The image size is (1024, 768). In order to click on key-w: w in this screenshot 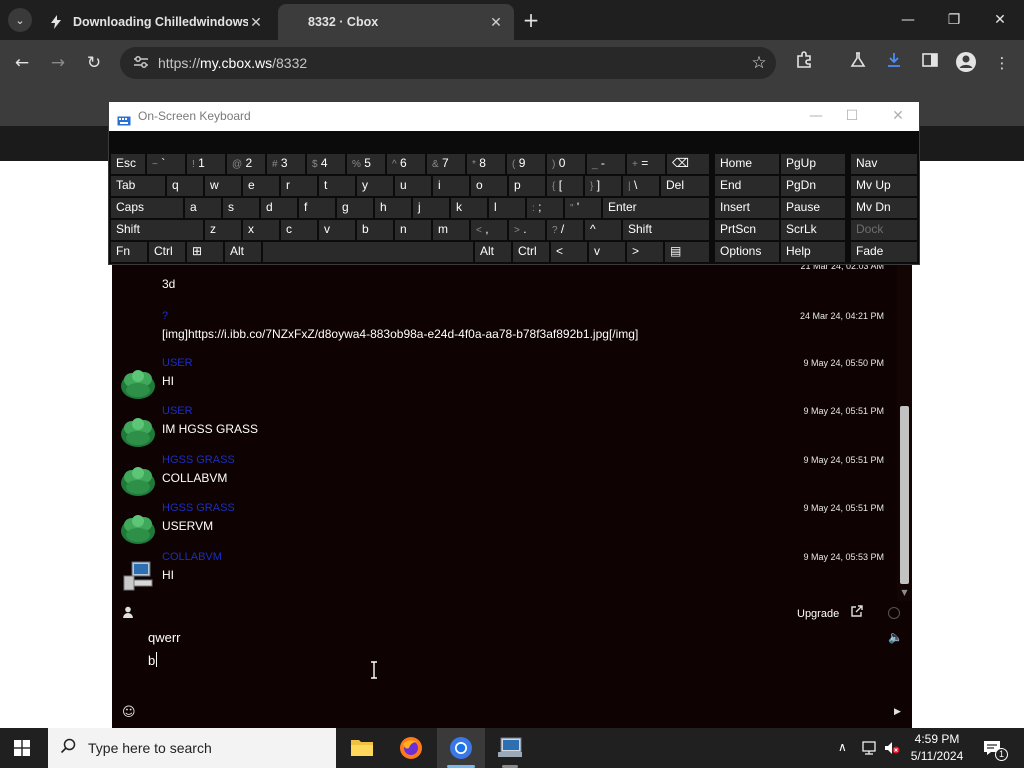, I will do `click(223, 186)`.